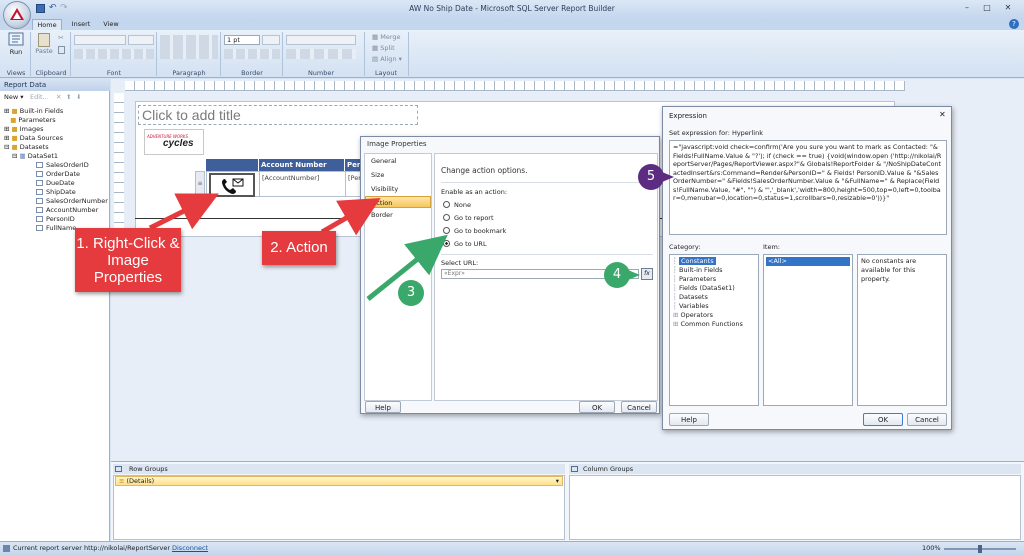 This screenshot has height=555, width=1024. I want to click on align-button: ▤ Align ▾, so click(390, 59).